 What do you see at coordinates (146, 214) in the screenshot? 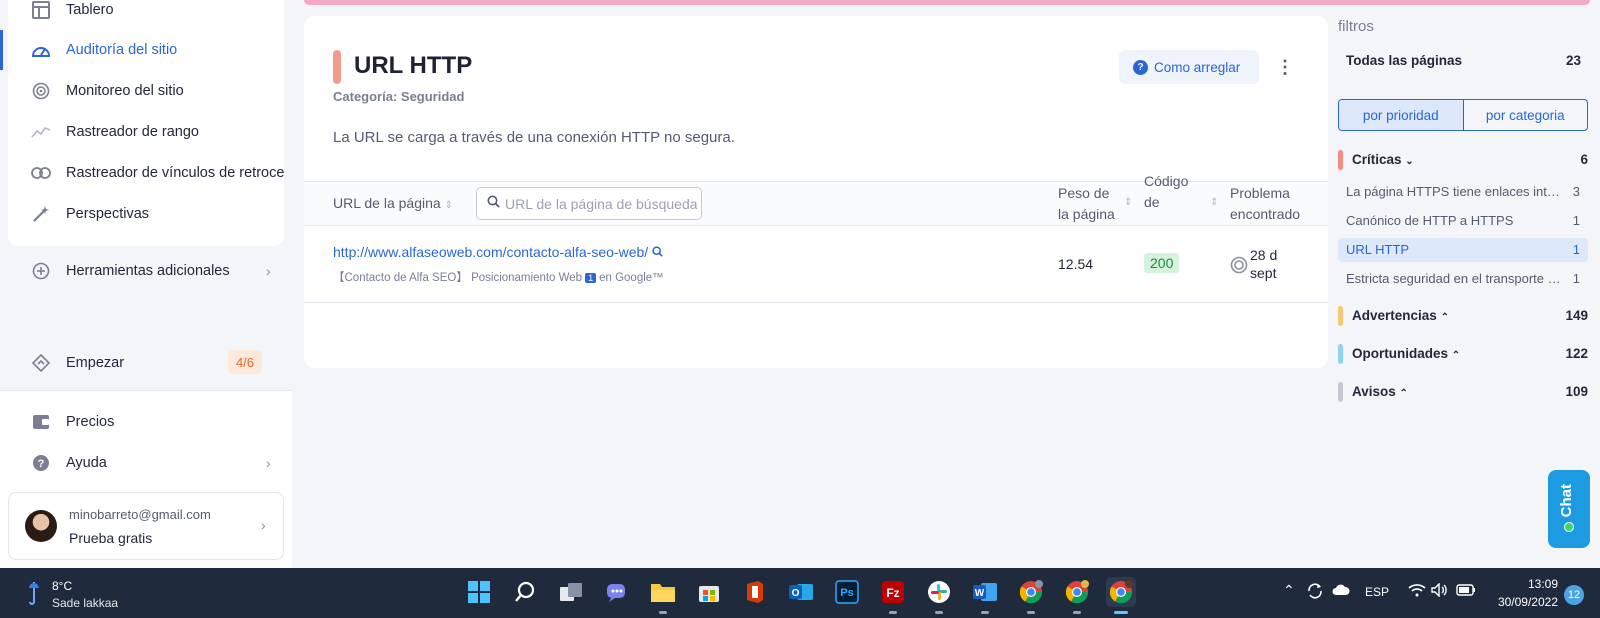
I see `sidebar-item-insights: Perspectivas` at bounding box center [146, 214].